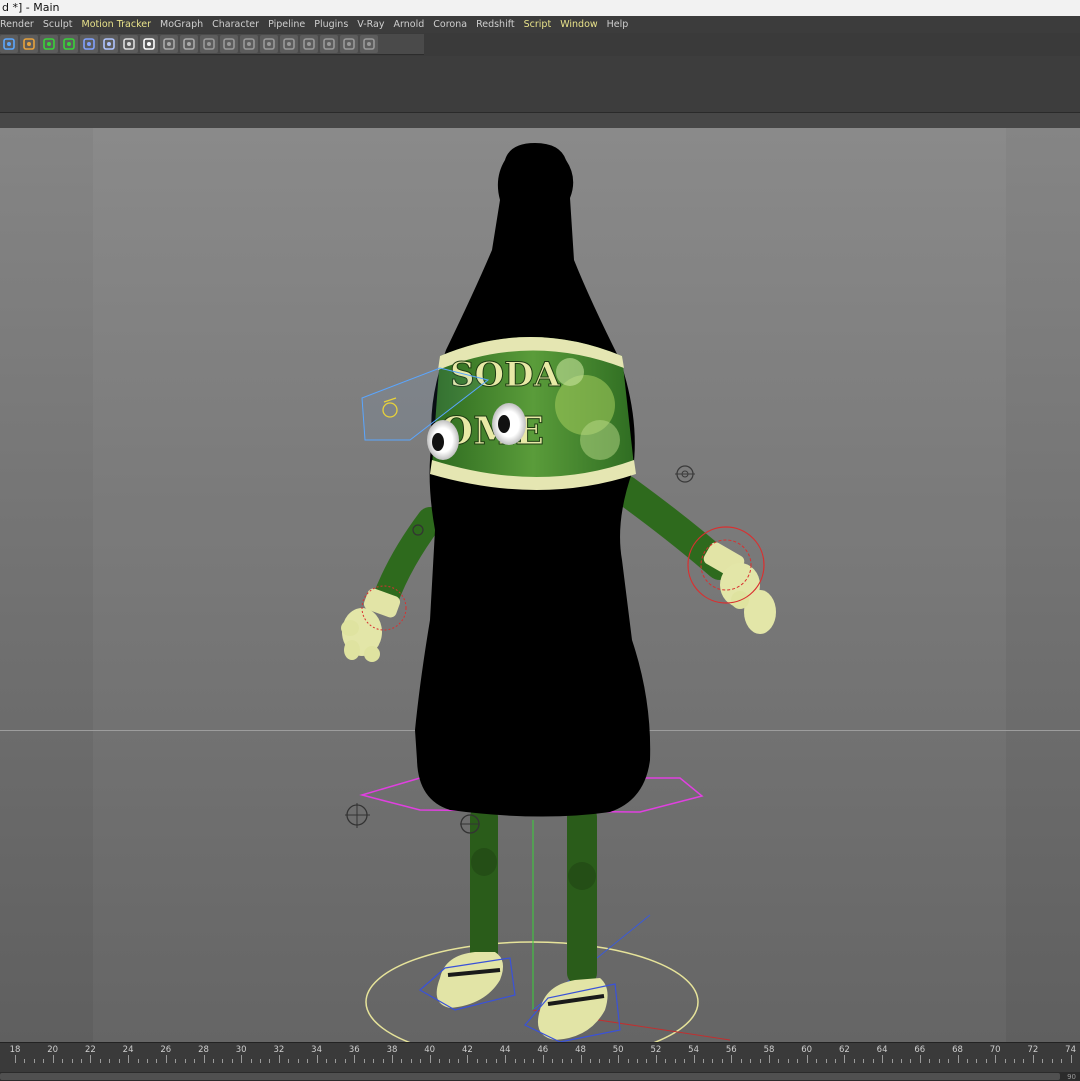 Image resolution: width=1080 pixels, height=1081 pixels. What do you see at coordinates (90, 1050) in the screenshot?
I see `frame-label: 22` at bounding box center [90, 1050].